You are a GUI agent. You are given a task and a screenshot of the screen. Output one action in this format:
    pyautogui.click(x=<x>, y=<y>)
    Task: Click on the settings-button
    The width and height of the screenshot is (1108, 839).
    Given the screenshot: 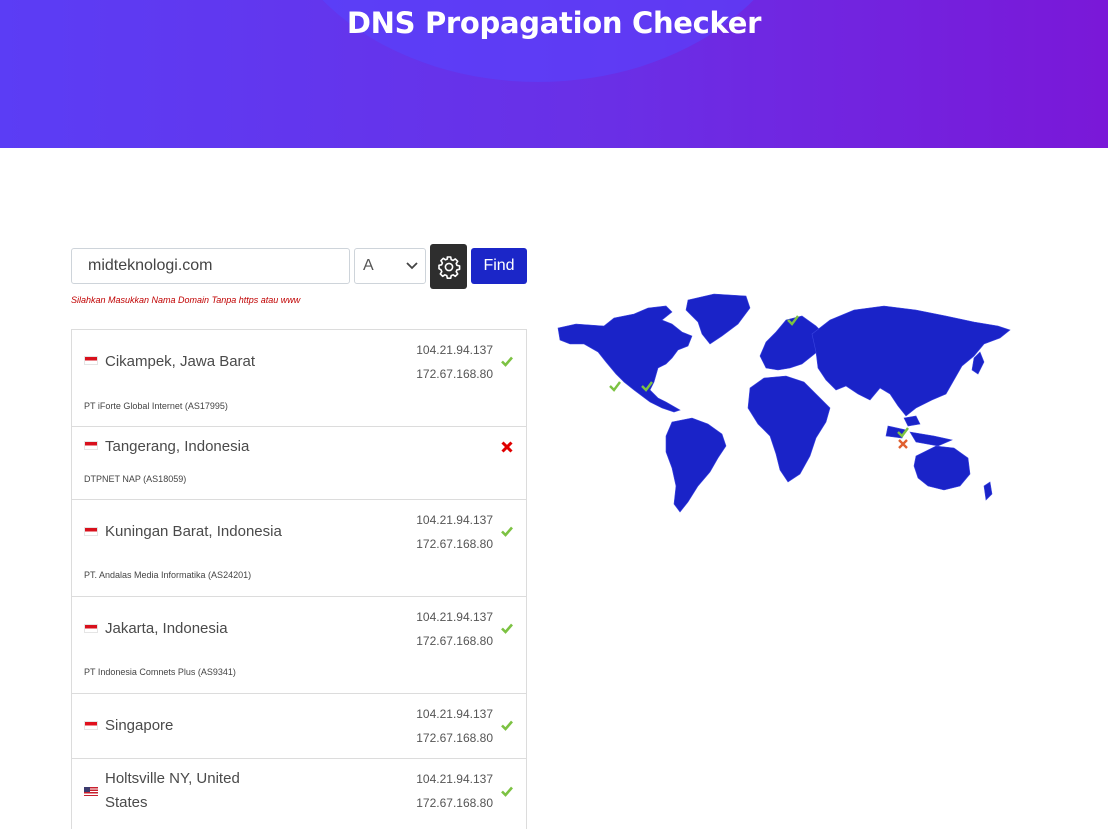 What is the action you would take?
    pyautogui.click(x=448, y=266)
    